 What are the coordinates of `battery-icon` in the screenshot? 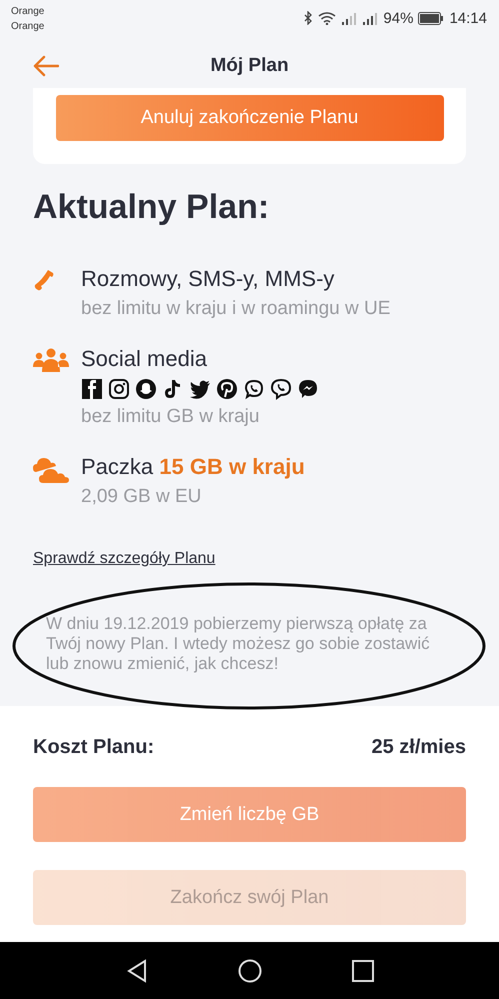 It's located at (431, 18).